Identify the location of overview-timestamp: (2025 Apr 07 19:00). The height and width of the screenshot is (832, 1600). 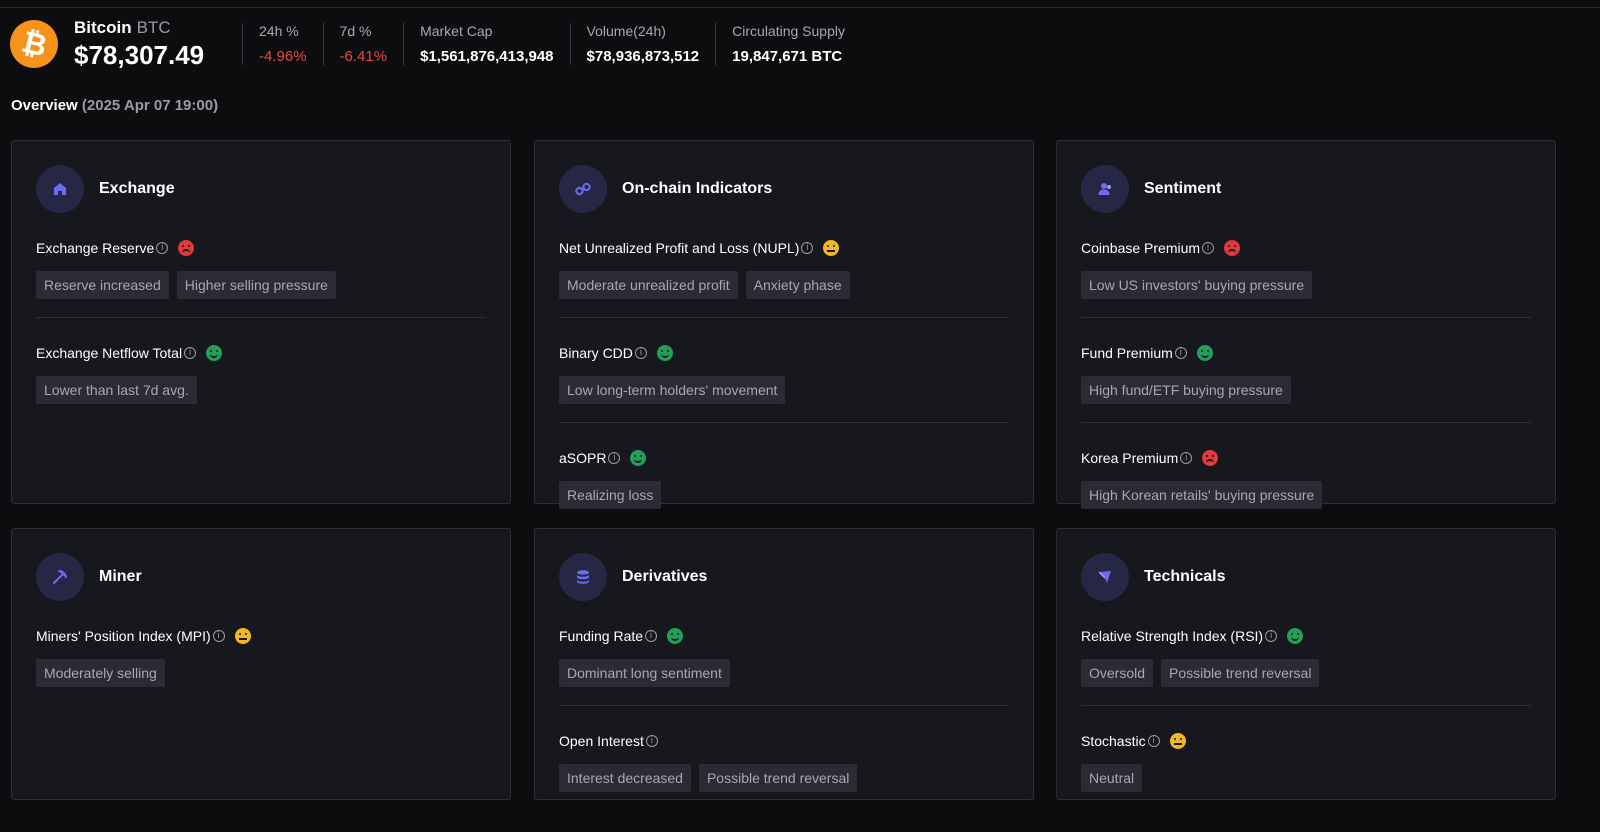
(150, 105).